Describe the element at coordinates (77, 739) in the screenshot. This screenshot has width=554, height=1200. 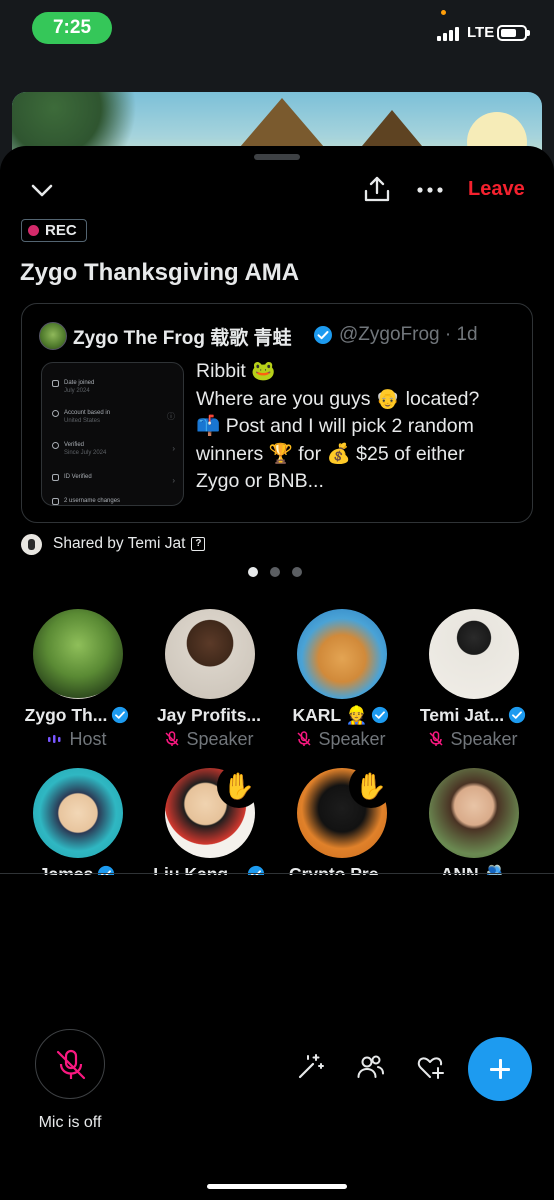
I see `participant-role: Host` at that location.